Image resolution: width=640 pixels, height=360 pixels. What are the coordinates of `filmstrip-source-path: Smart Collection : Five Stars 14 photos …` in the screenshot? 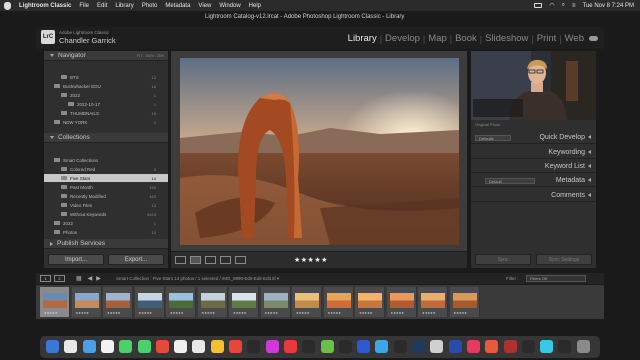 It's located at (197, 279).